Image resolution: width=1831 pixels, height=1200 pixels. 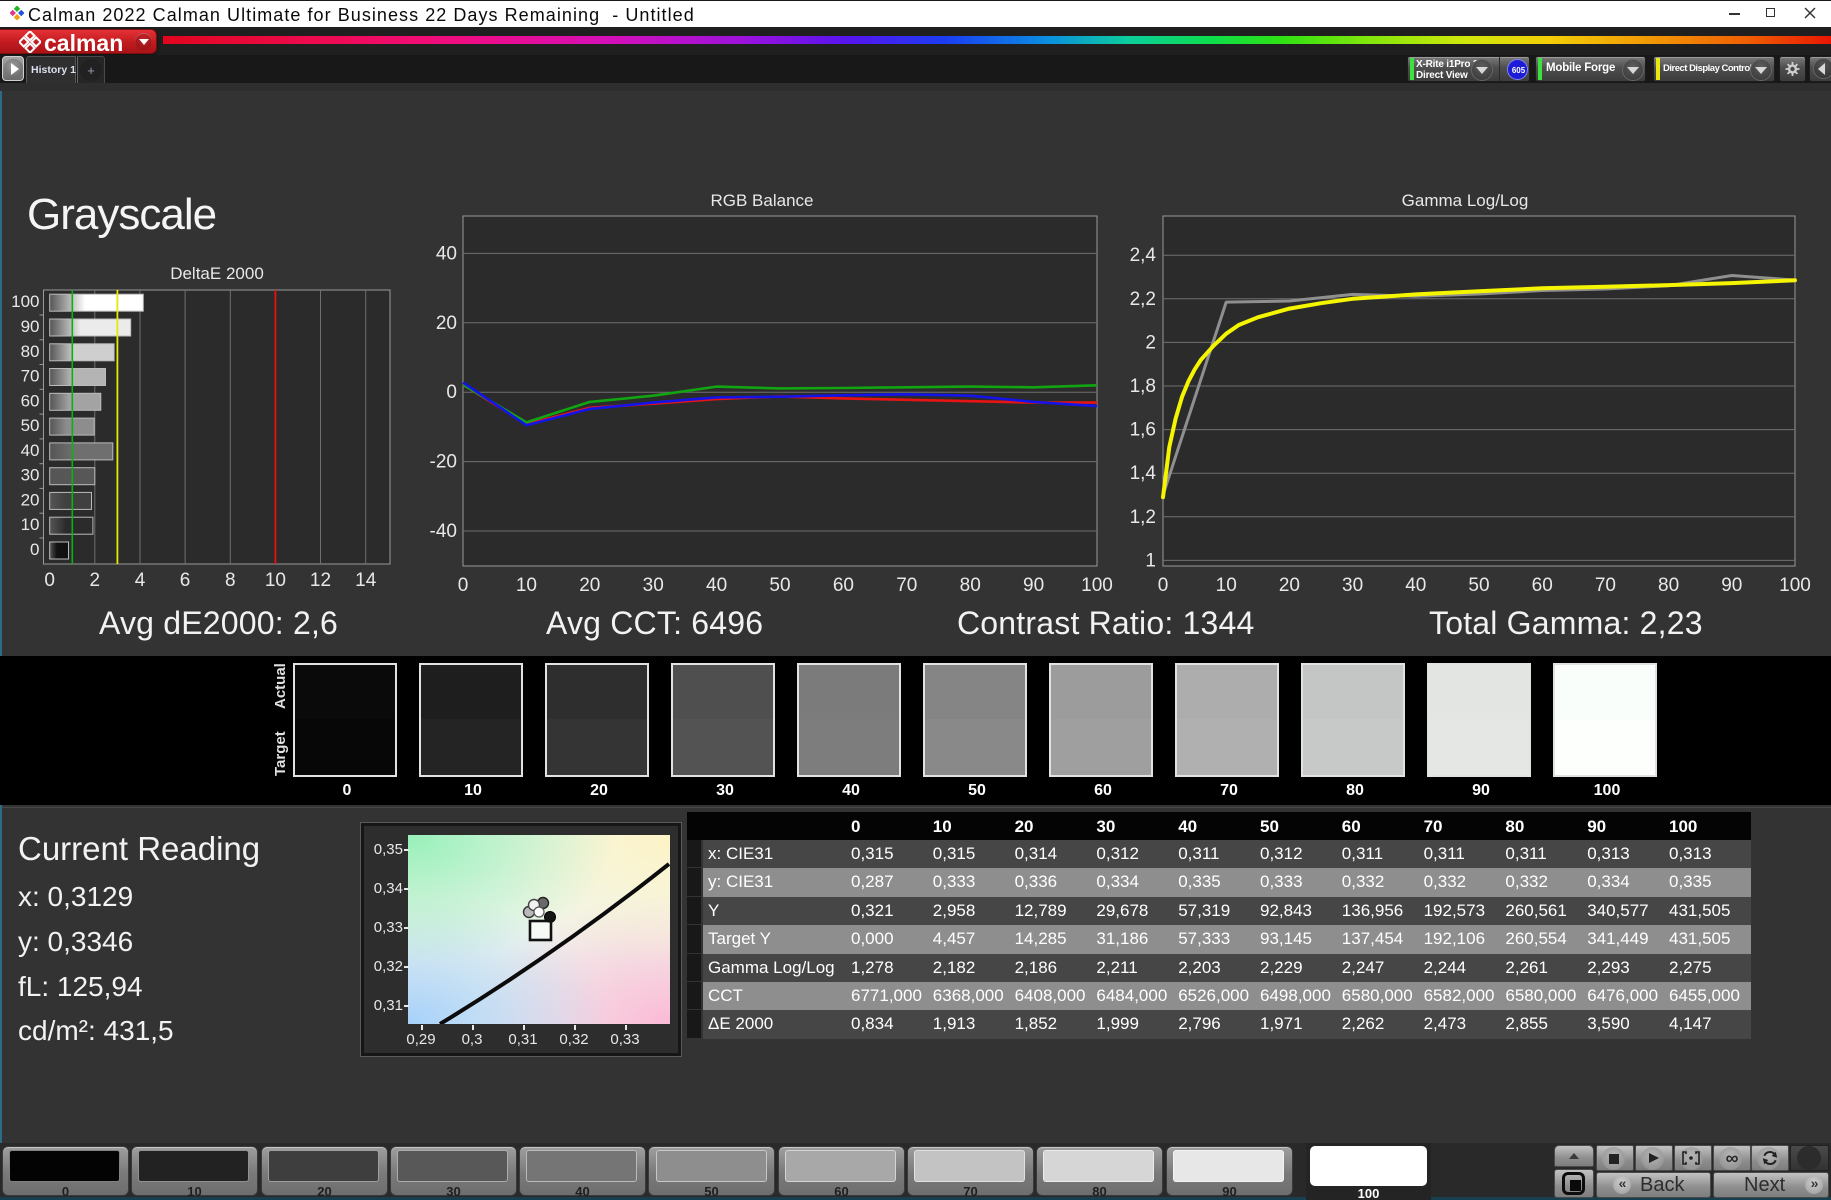 I want to click on svg-text: 2,2, so click(x=1143, y=299).